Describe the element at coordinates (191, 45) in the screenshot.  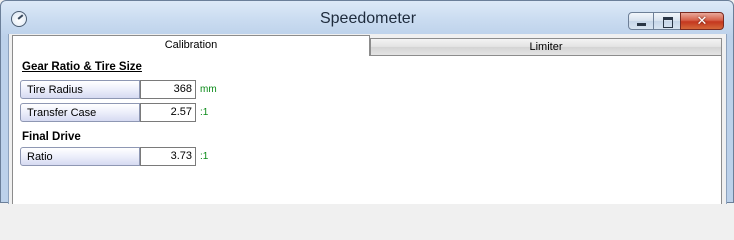
I see `tab-calibration: Calibration` at that location.